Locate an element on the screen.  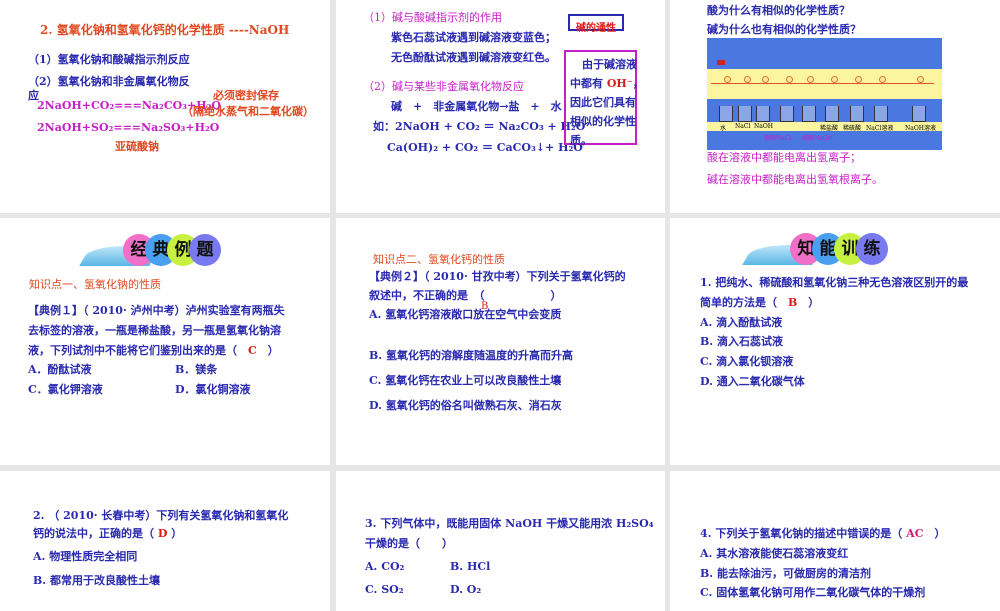
answer: AC is located at coordinates (915, 533).